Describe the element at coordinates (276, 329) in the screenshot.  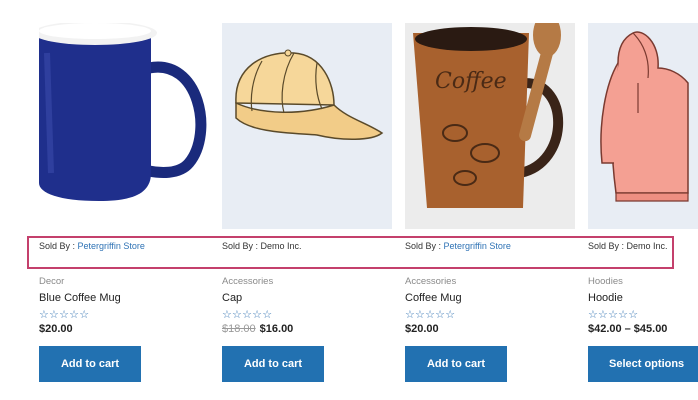
I see `price-sale: $16.00` at that location.